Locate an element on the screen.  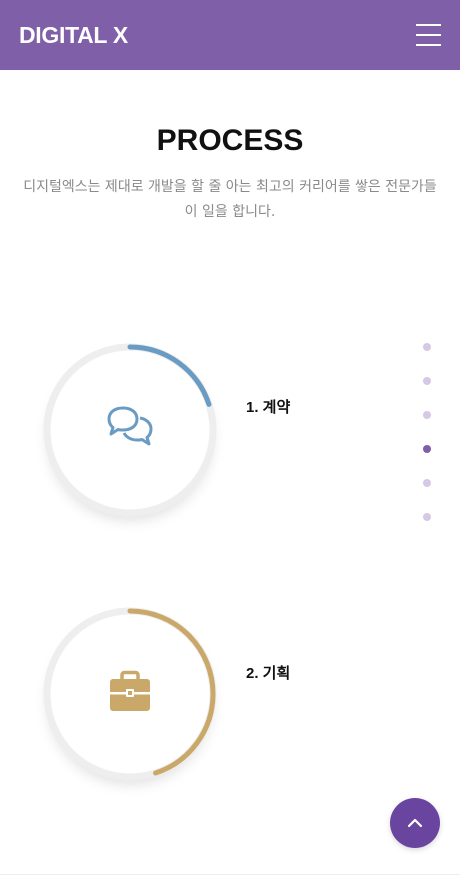
pagination-dots is located at coordinates (427, 435).